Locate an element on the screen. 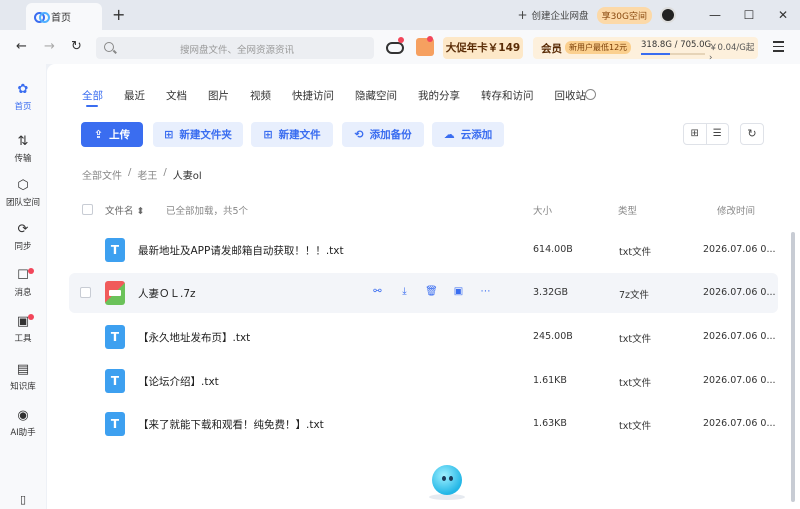  tab-quick-access: 快捷访问 is located at coordinates (313, 95).